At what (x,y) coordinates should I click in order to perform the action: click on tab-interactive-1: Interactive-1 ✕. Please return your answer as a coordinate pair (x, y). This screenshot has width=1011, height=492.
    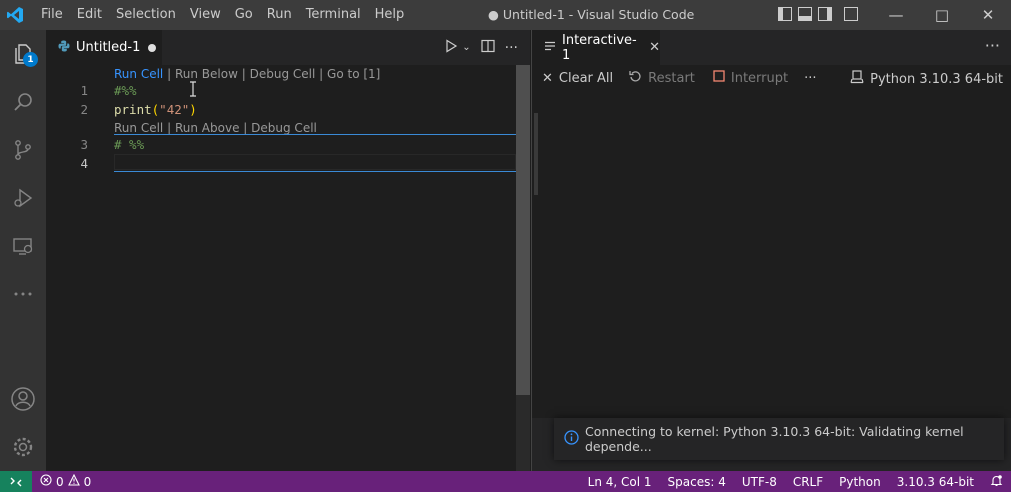
    Looking at the image, I should click on (596, 47).